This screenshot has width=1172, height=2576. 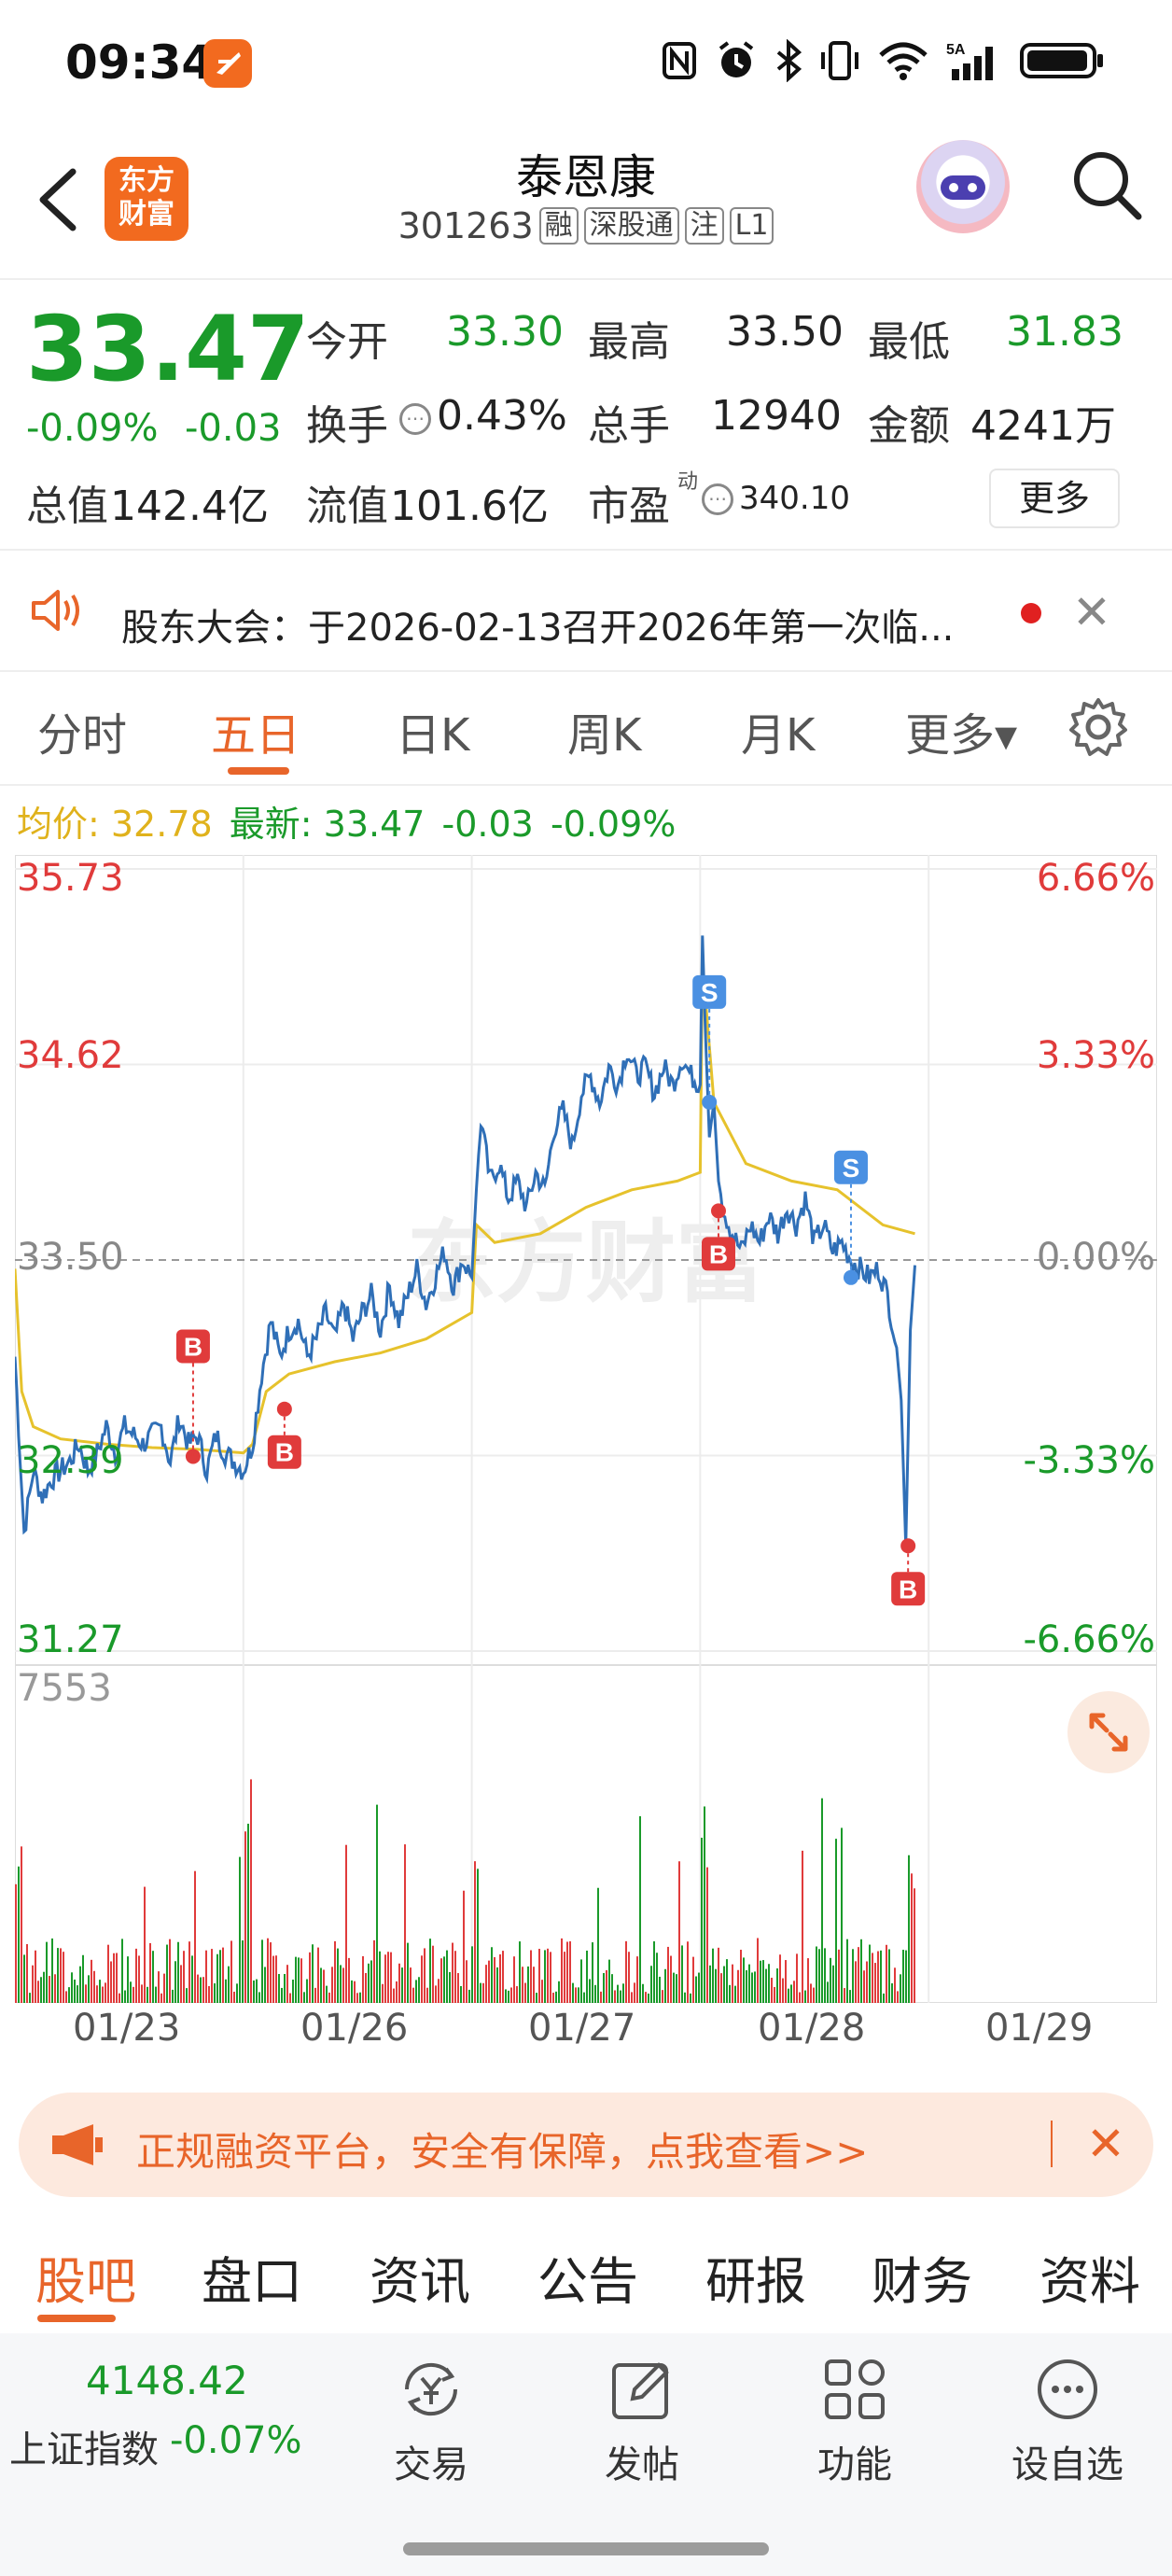 I want to click on section-tabs: 股吧 盘口 资讯 公告 研报 财务 资料, so click(x=586, y=2272).